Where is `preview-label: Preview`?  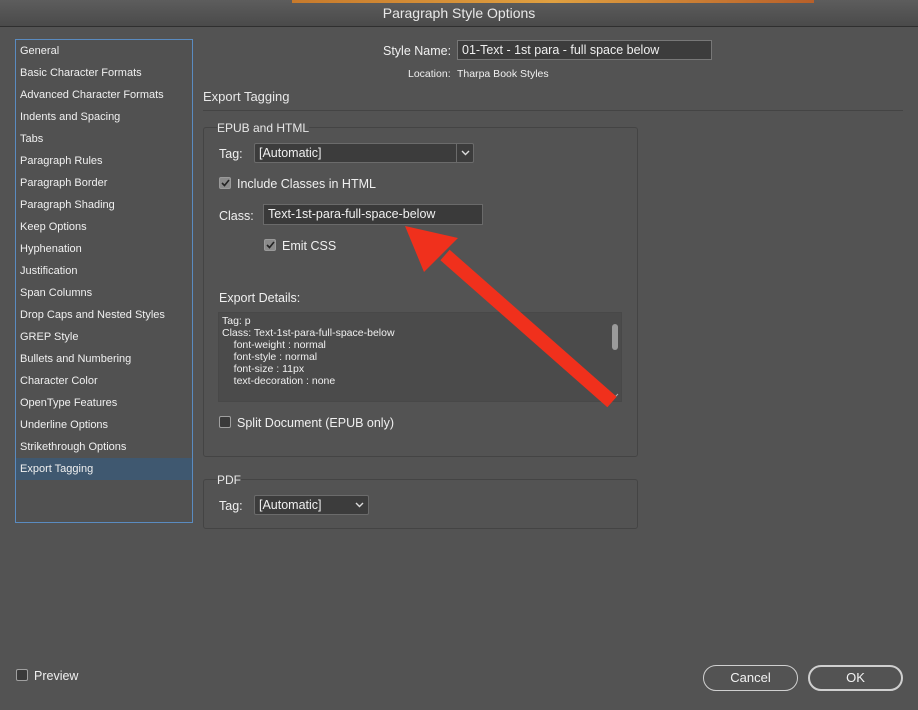
preview-label: Preview is located at coordinates (56, 676).